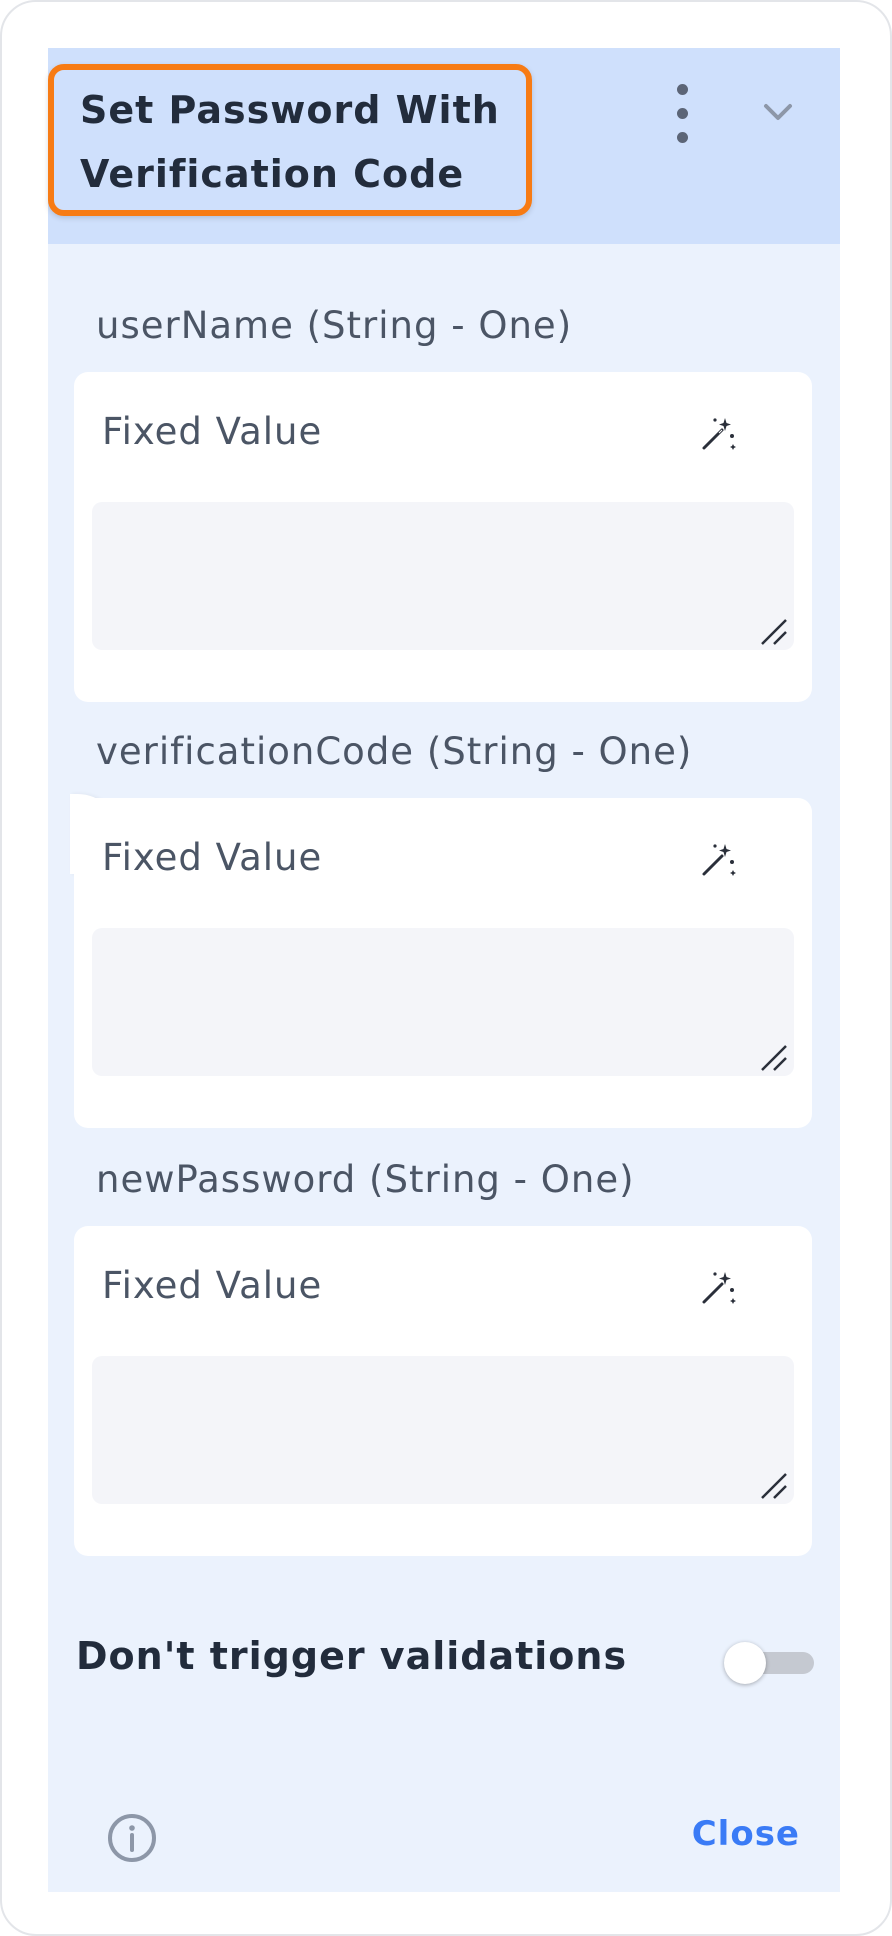  I want to click on panel-header: Set Password With Verification Code, so click(444, 146).